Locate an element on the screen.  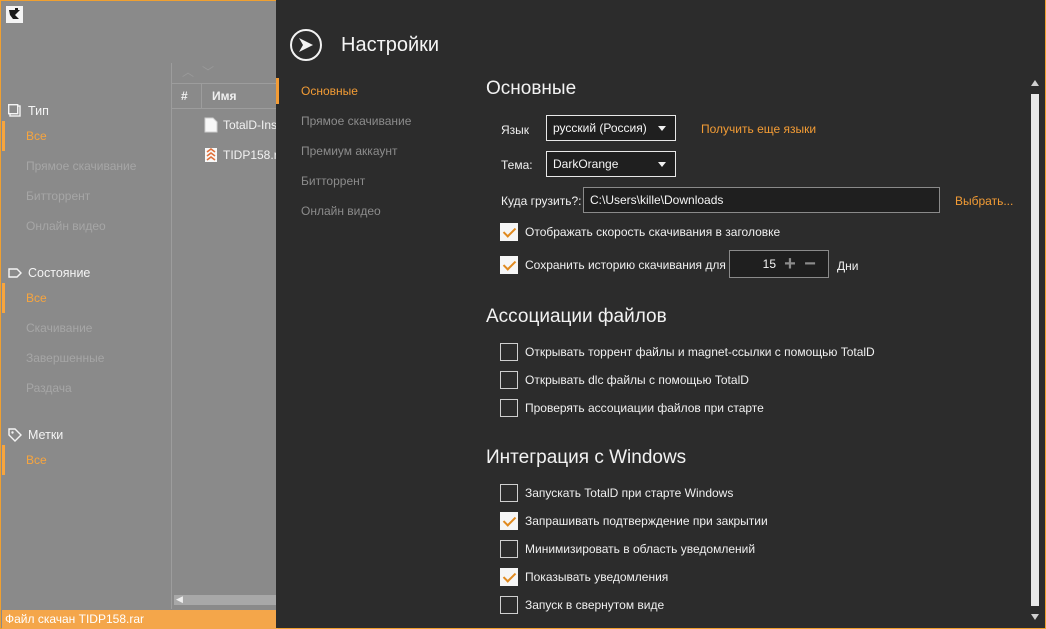
notifications-option: Показывать уведомления is located at coordinates (584, 577).